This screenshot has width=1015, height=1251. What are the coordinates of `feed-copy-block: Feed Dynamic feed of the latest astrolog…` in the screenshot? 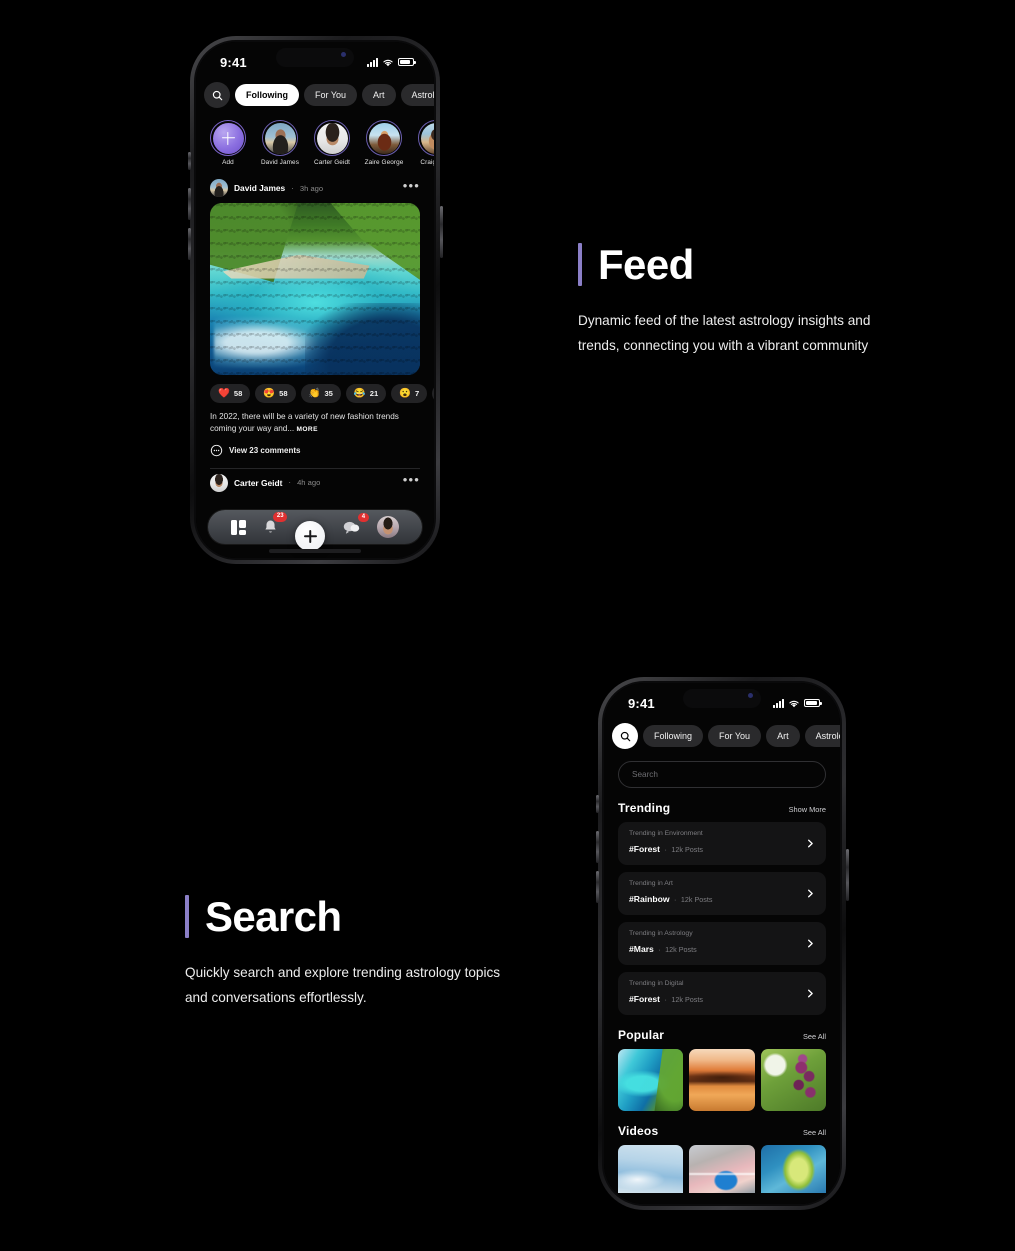 It's located at (743, 300).